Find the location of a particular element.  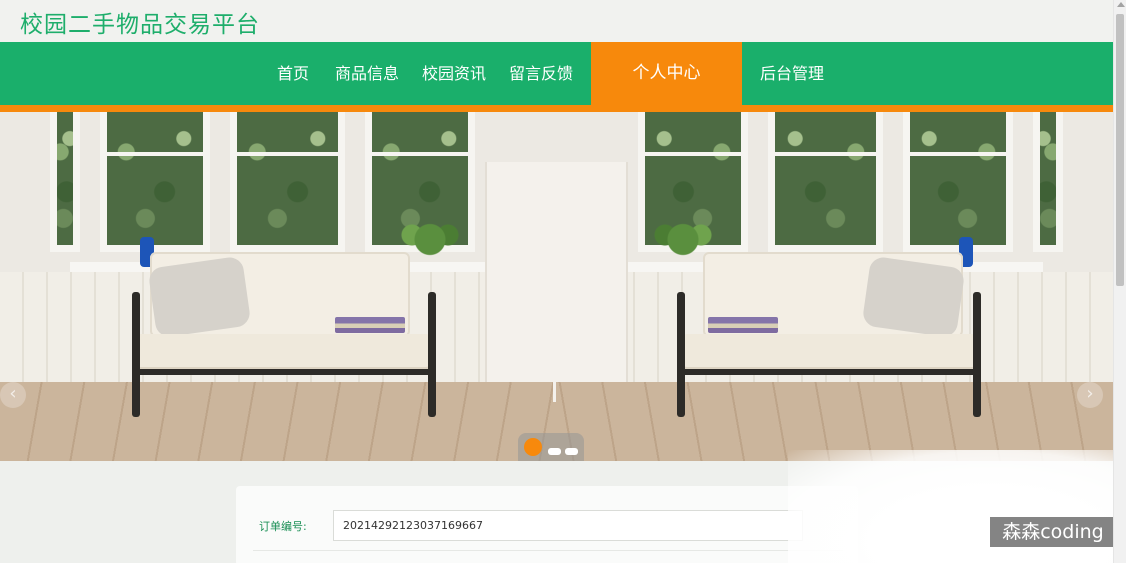

order-number-field: 20214292123037169667 is located at coordinates (568, 525).